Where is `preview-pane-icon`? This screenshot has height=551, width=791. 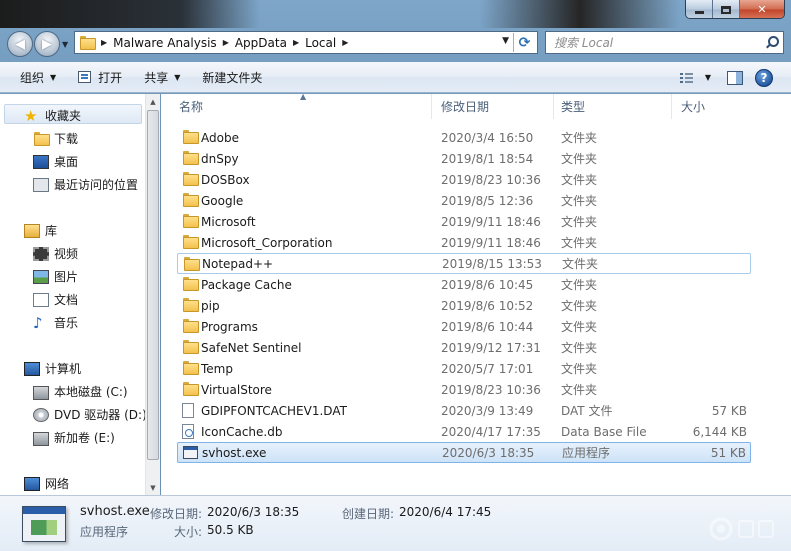
preview-pane-icon is located at coordinates (735, 77).